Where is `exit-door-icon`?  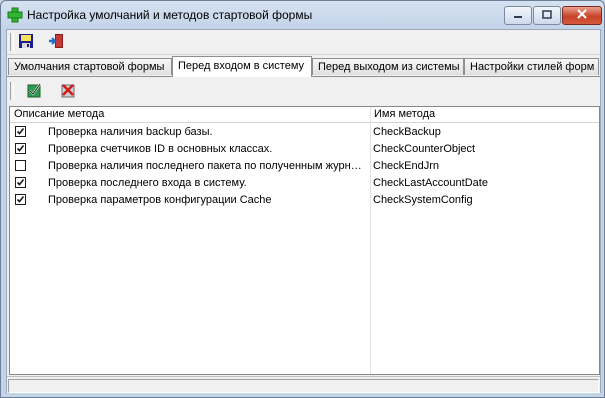
exit-door-icon is located at coordinates (56, 42).